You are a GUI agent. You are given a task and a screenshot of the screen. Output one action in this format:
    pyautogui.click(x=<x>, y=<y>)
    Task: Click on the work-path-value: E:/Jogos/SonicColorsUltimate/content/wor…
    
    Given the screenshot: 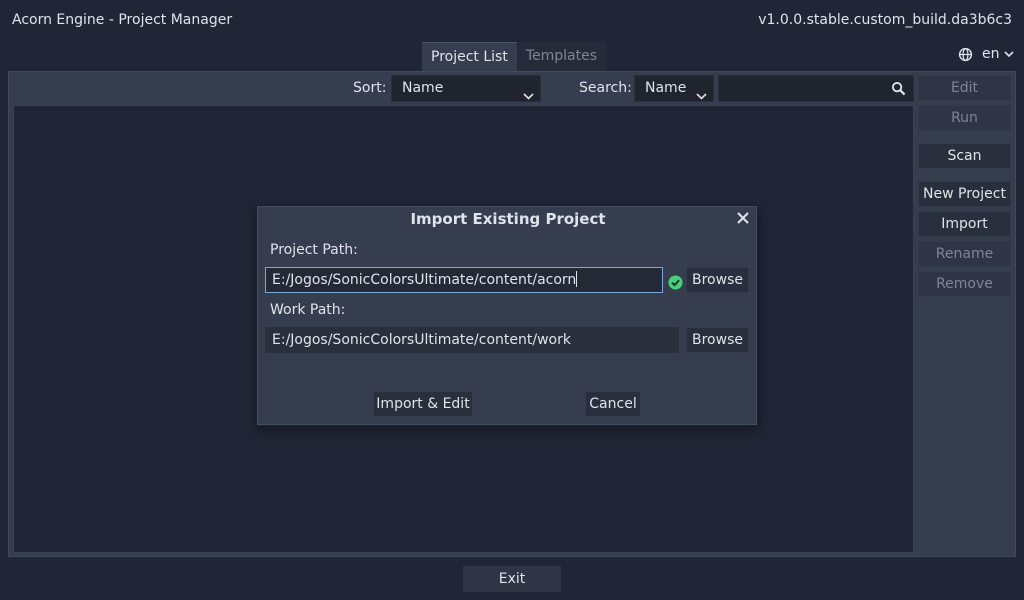 What is the action you would take?
    pyautogui.click(x=421, y=340)
    